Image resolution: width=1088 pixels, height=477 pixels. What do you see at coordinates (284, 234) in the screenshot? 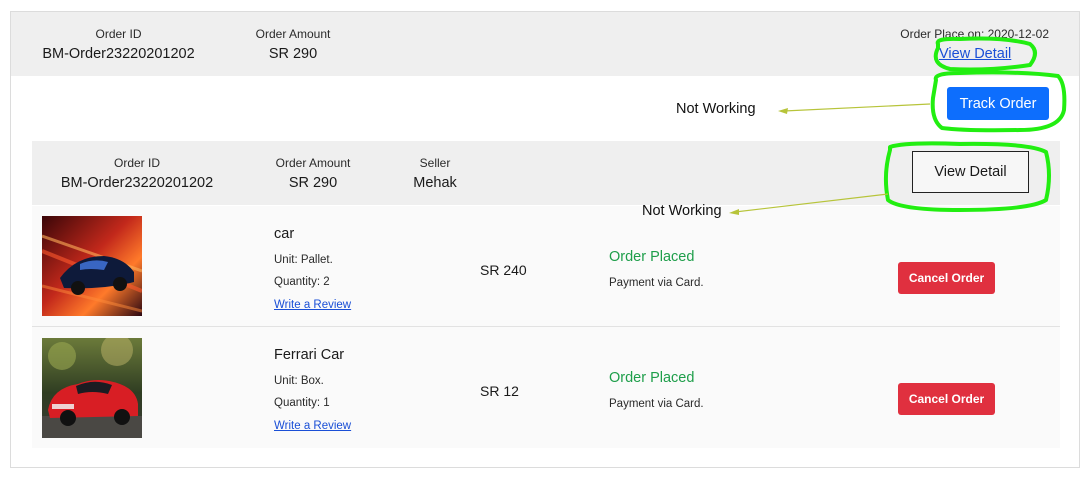
I see `item-name: car` at bounding box center [284, 234].